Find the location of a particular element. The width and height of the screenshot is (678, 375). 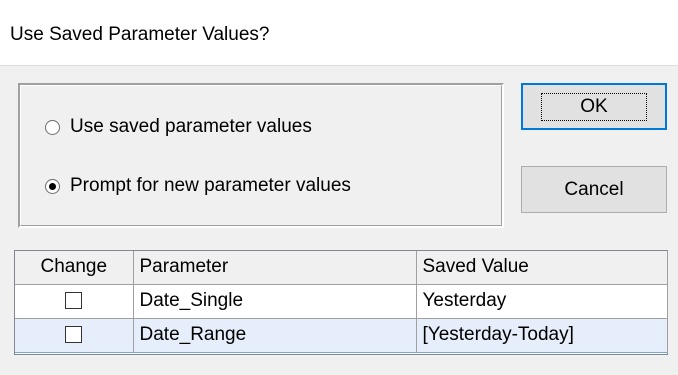

table-header-row: Change Parameter Saved Value is located at coordinates (341, 268).